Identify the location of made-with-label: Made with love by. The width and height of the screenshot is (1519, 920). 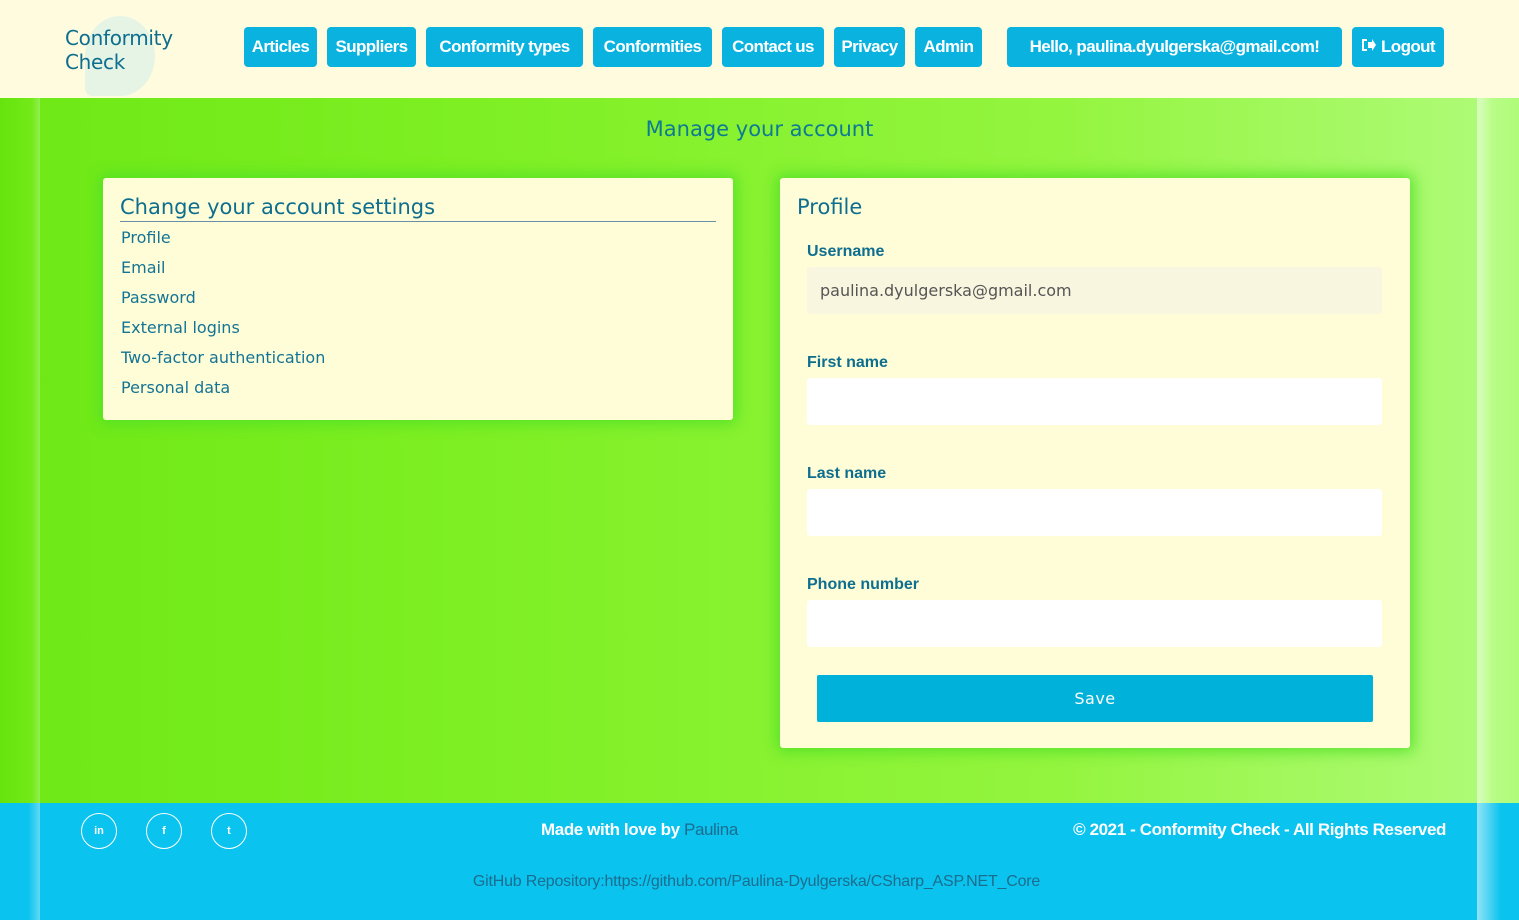
(610, 829).